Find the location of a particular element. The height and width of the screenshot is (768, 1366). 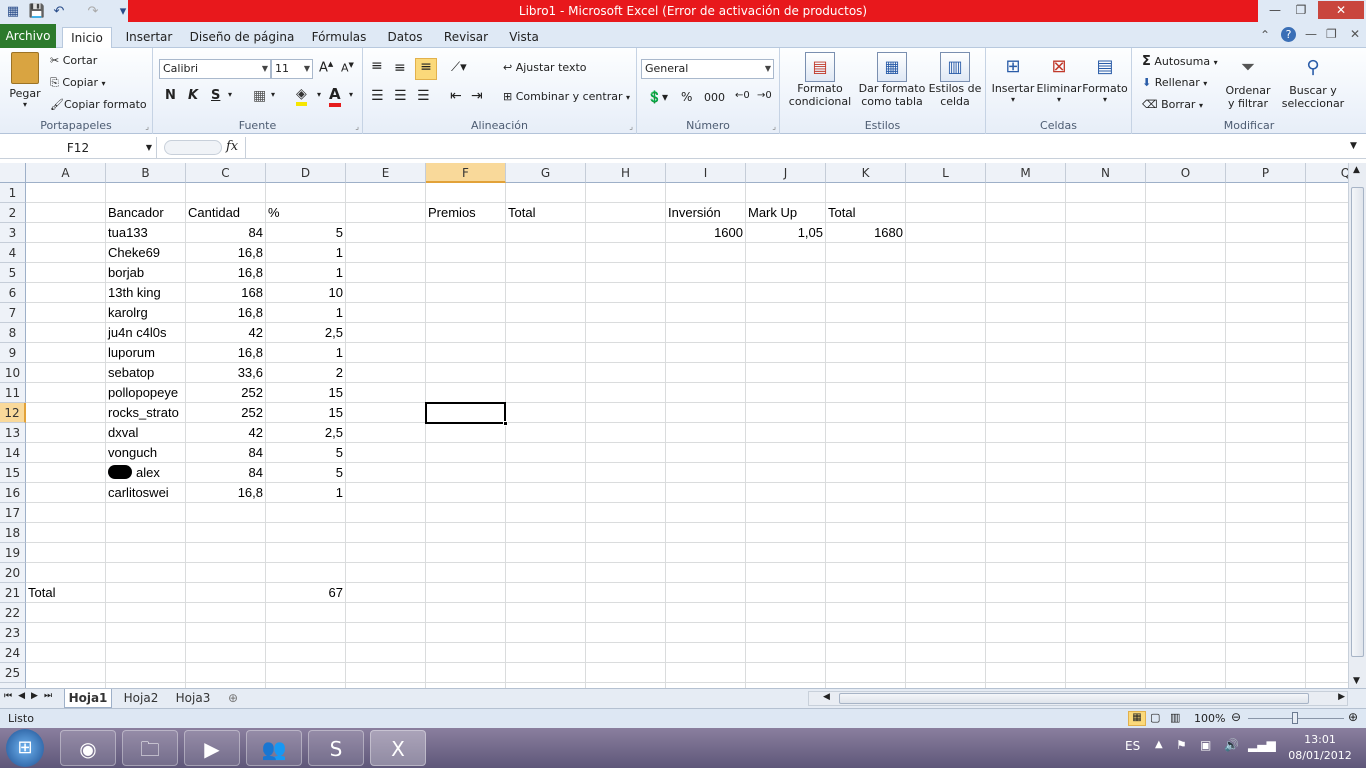

cell-d4: 1 is located at coordinates (305, 253).